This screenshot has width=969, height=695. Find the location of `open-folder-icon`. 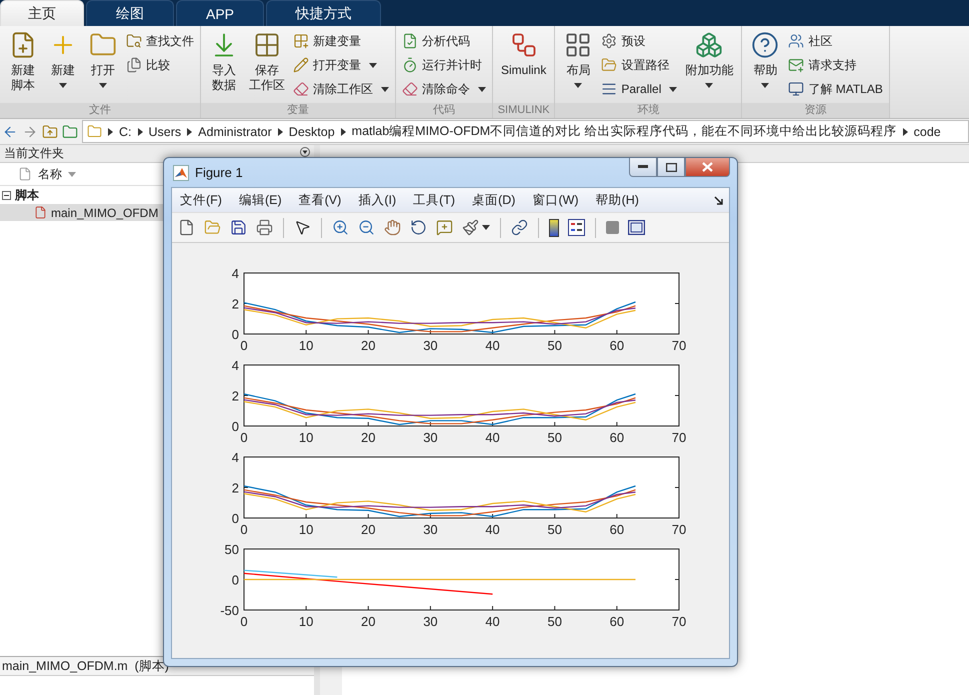

open-folder-icon is located at coordinates (212, 227).